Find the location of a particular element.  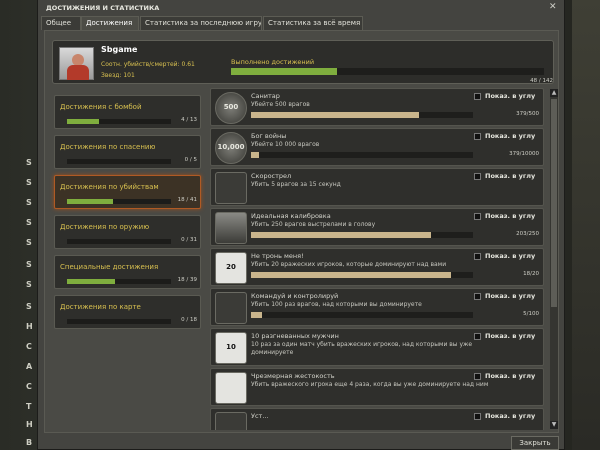

scrollbar: ▲ ▼ is located at coordinates (554, 259).